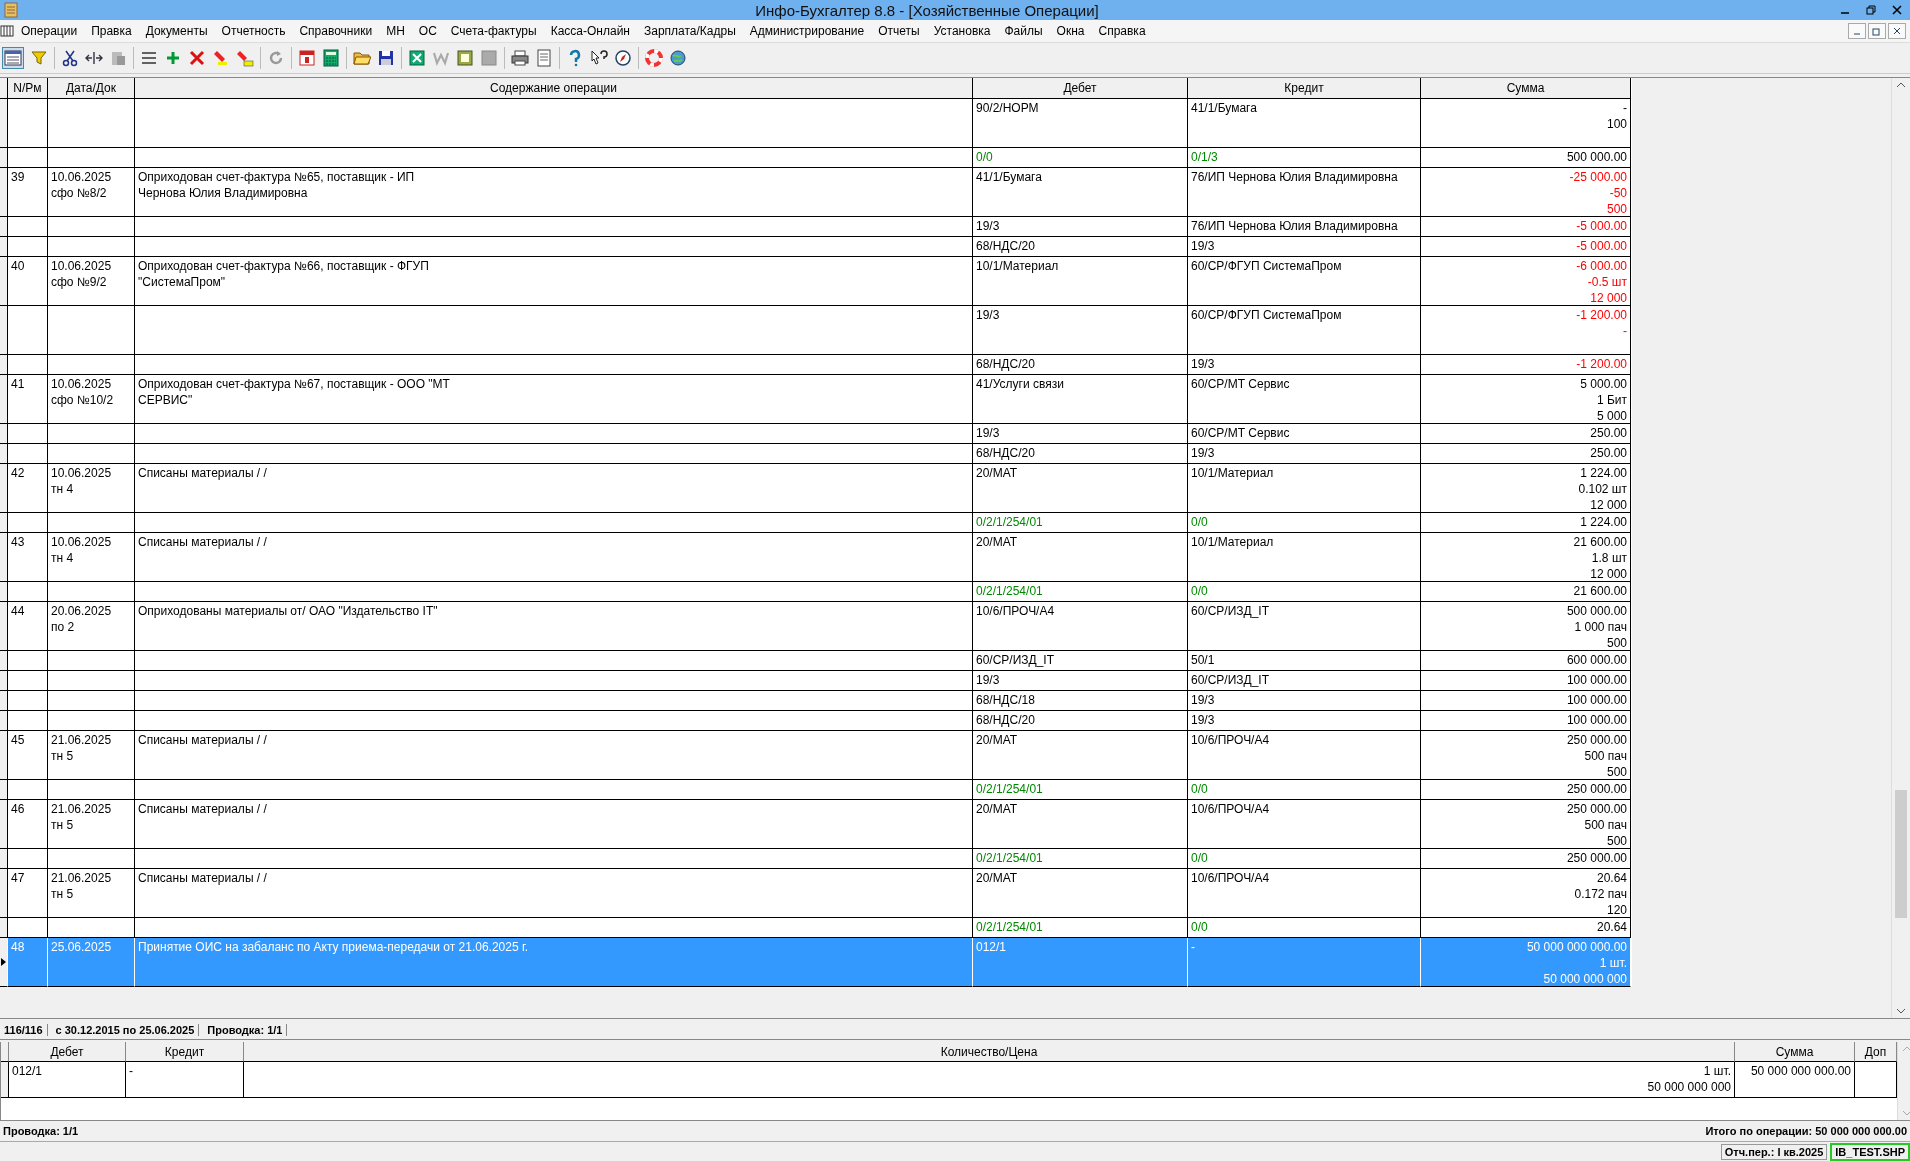  What do you see at coordinates (544, 58) in the screenshot?
I see `page-preview-icon` at bounding box center [544, 58].